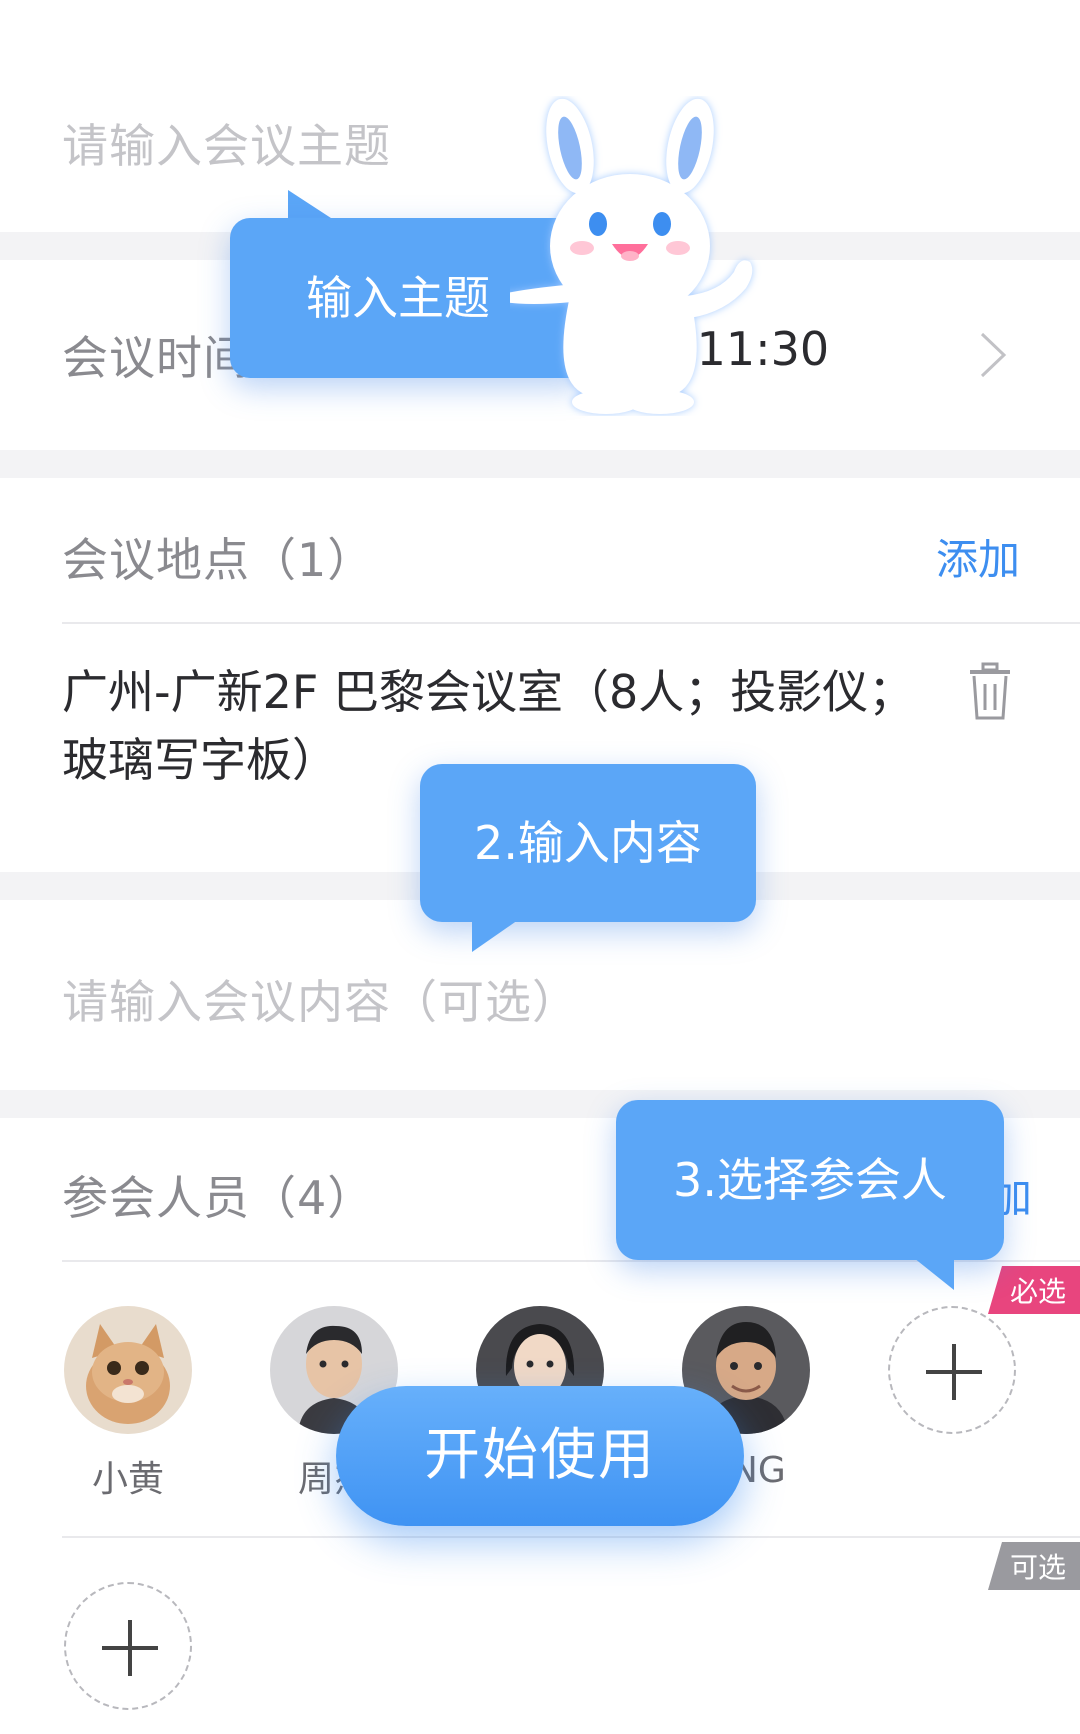 This screenshot has height=1734, width=1080. I want to click on guide-bubble-attendees: 3.选择参会人, so click(810, 1180).